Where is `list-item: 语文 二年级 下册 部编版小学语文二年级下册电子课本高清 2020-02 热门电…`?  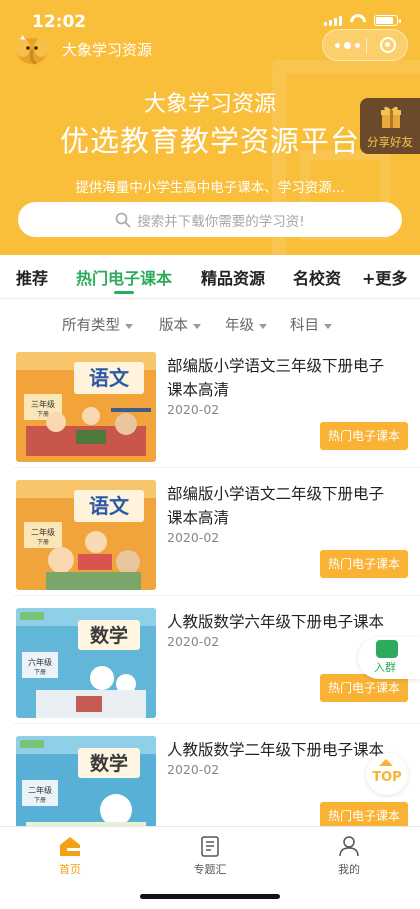 list-item: 语文 二年级 下册 部编版小学语文二年级下册电子课本高清 2020-02 热门电… is located at coordinates (210, 532).